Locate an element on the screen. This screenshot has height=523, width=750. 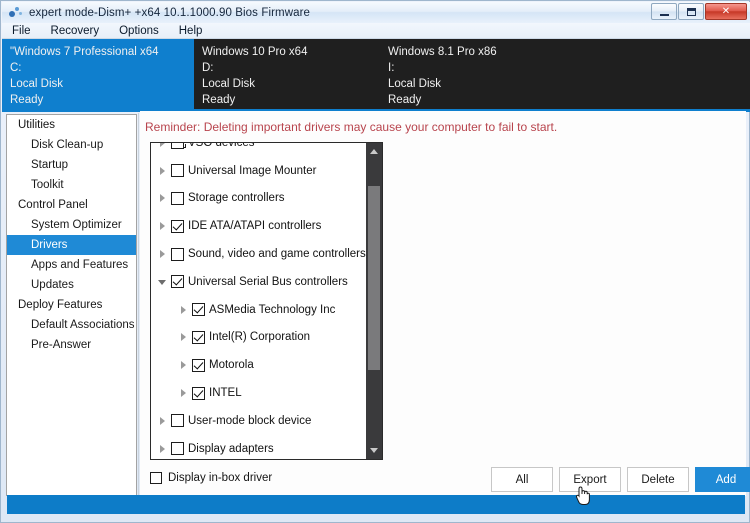
all-button: All is located at coordinates (522, 479).